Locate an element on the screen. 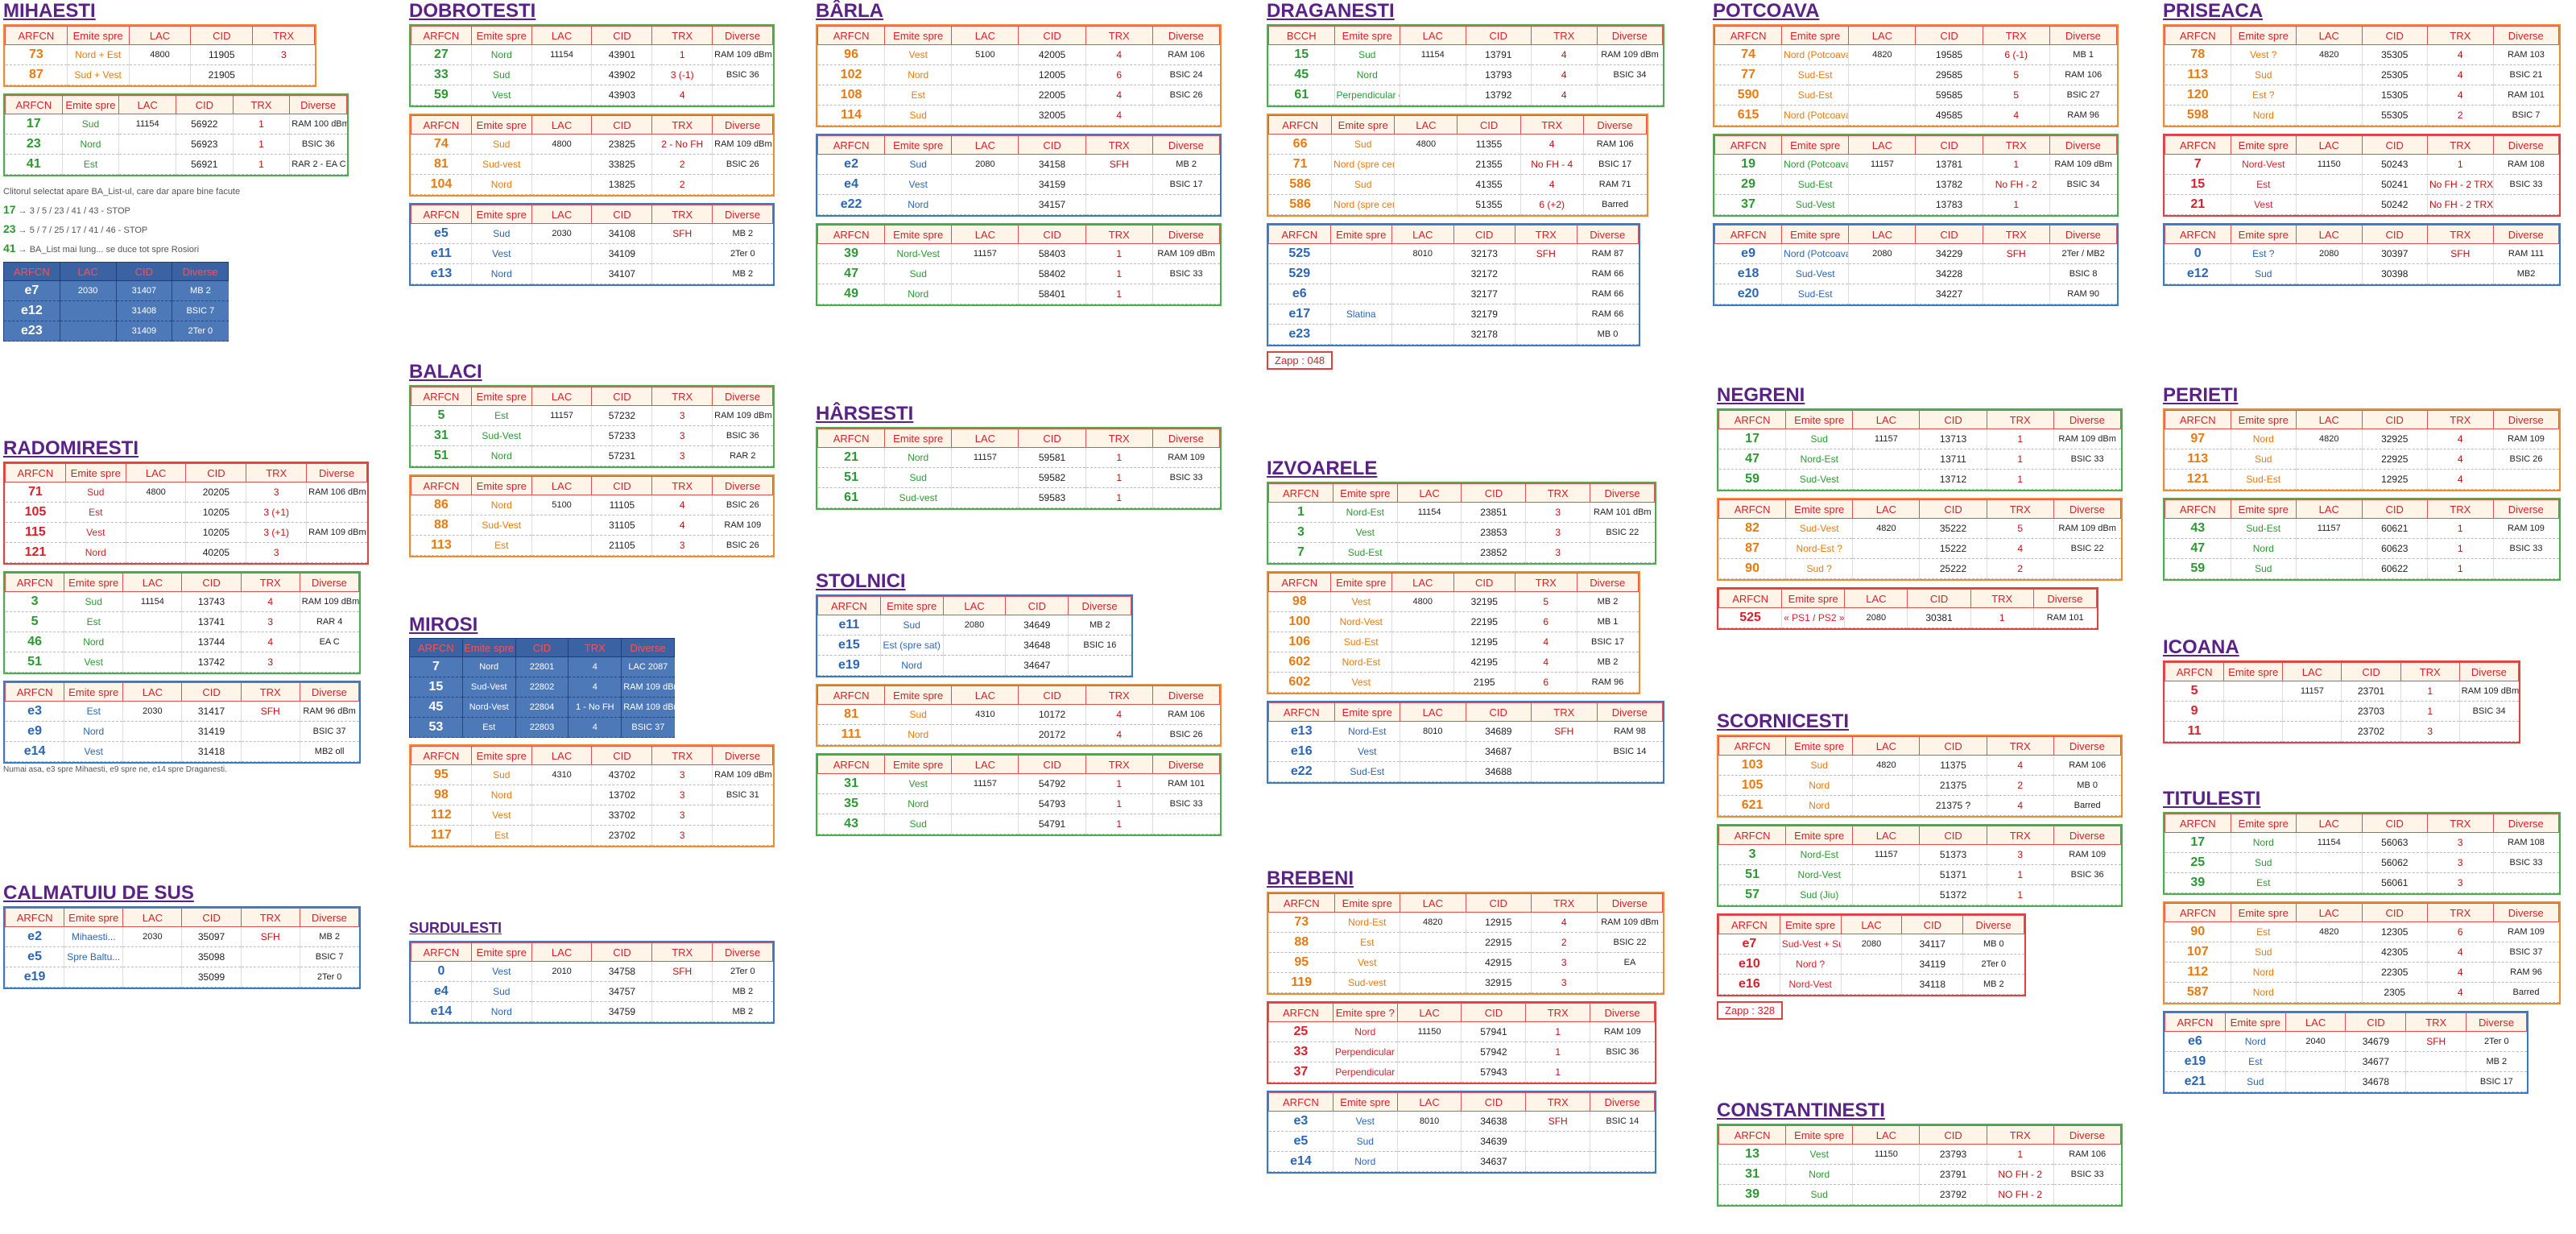  table-cell: EA is located at coordinates (1630, 962).